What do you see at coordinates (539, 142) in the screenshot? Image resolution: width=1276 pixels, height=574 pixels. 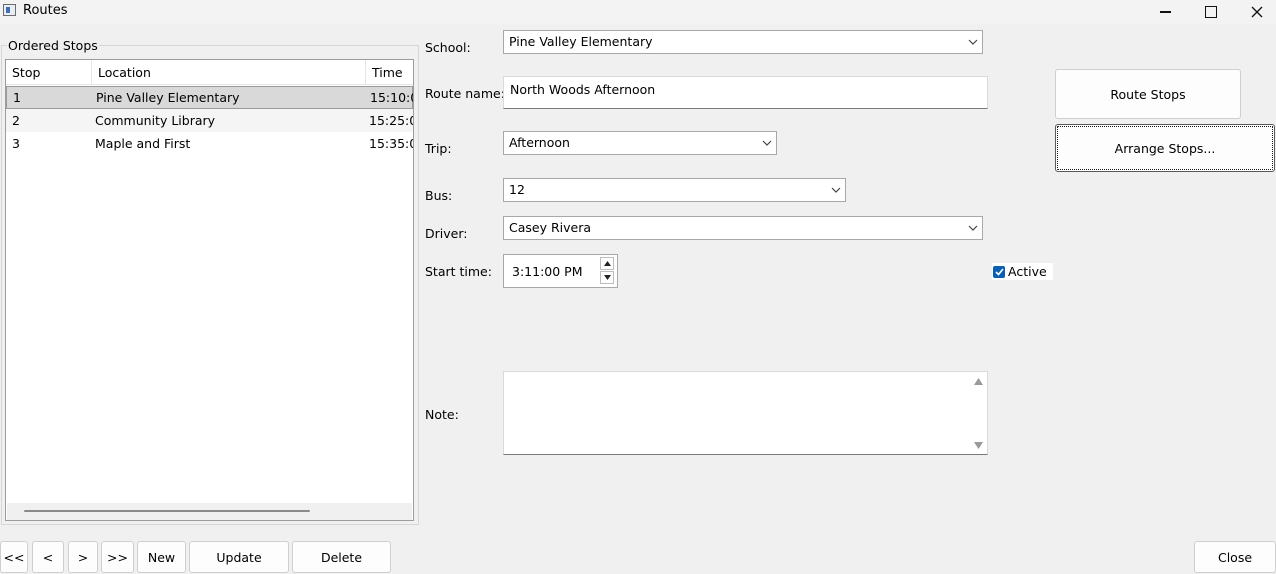 I see `trip-value: Afternoon` at bounding box center [539, 142].